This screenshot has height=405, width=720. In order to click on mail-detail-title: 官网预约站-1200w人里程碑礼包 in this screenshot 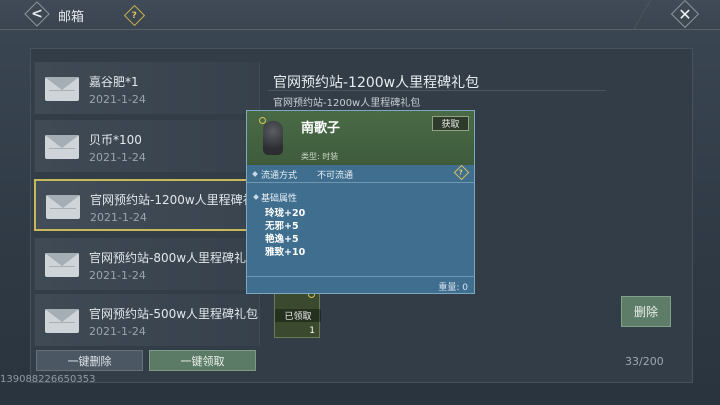, I will do `click(376, 83)`.